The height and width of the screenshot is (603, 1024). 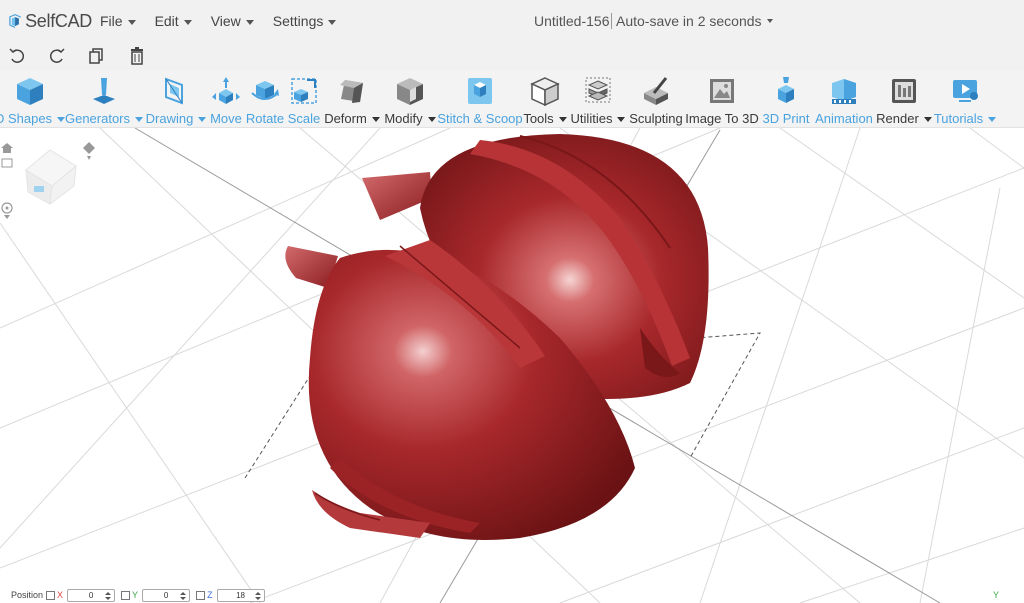 I want to click on tool-image-to-3d: Image To 3D, so click(x=722, y=99).